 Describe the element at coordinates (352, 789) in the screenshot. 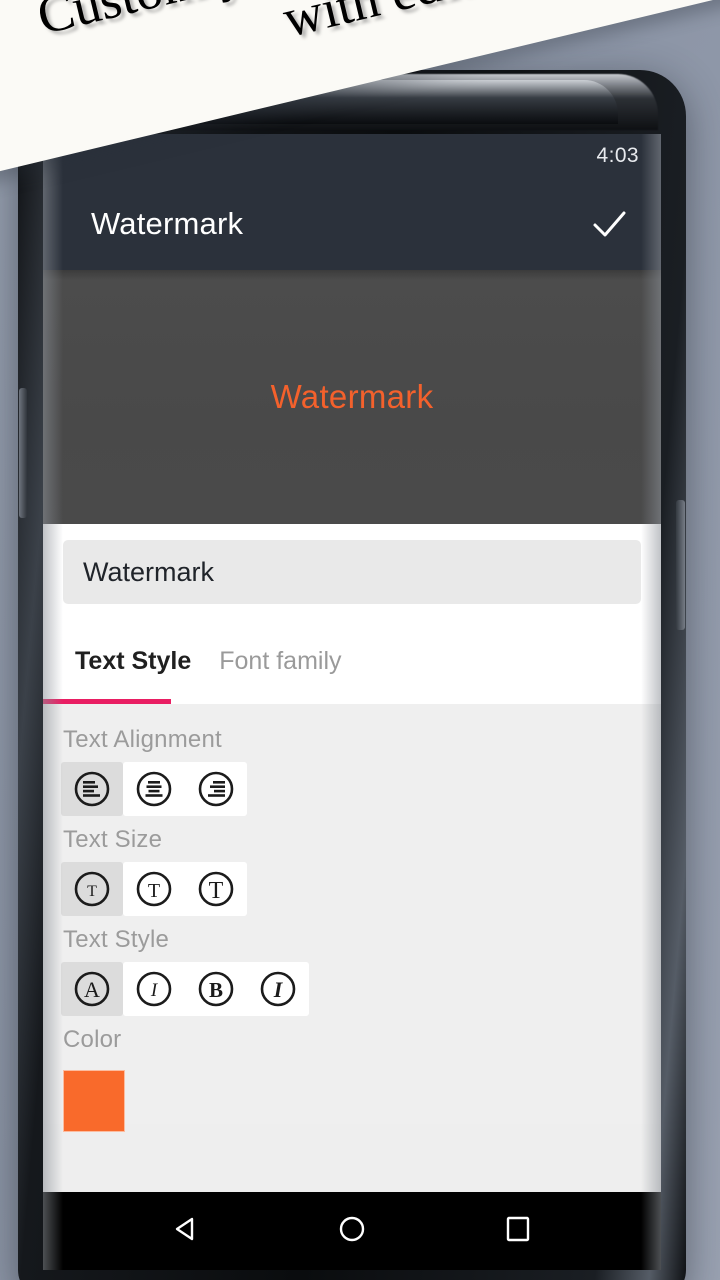

I see `text-alignment-row` at that location.